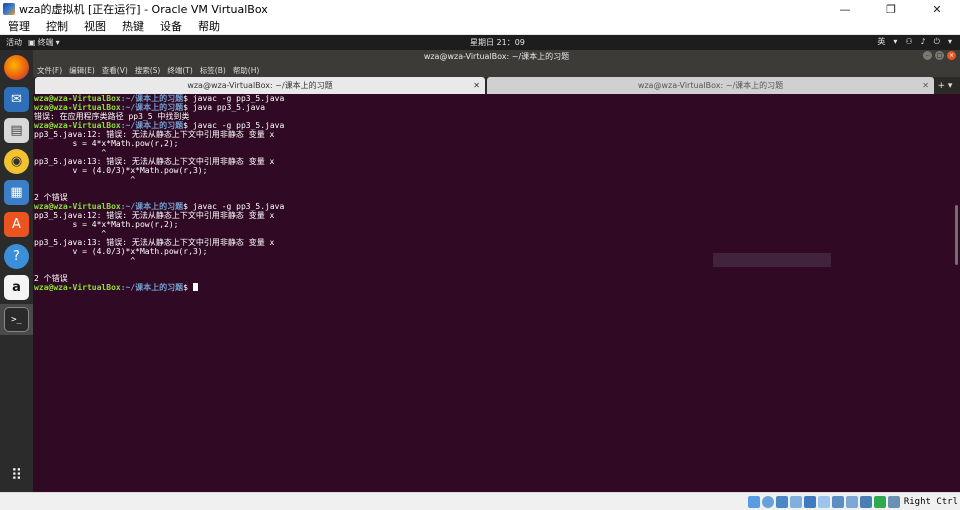 The width and height of the screenshot is (960, 510). Describe the element at coordinates (57, 26) in the screenshot. I see `menu-control: 控制` at that location.